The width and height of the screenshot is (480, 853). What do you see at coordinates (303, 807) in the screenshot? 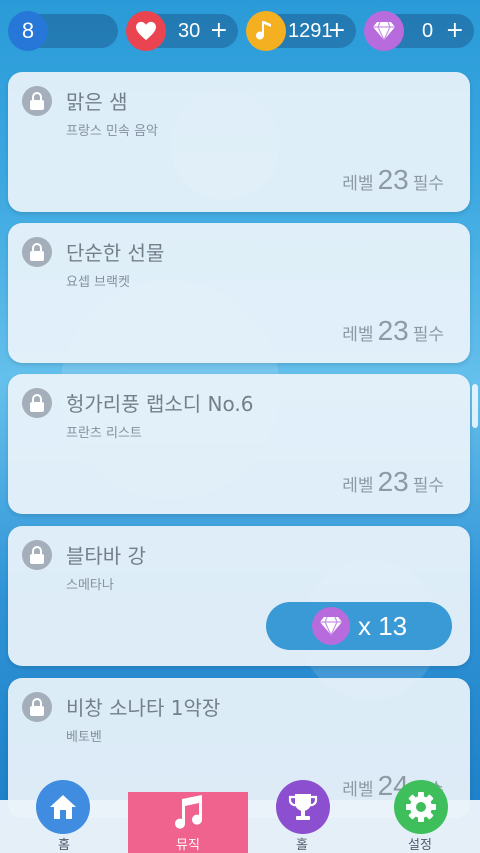
I see `trophy-icon` at bounding box center [303, 807].